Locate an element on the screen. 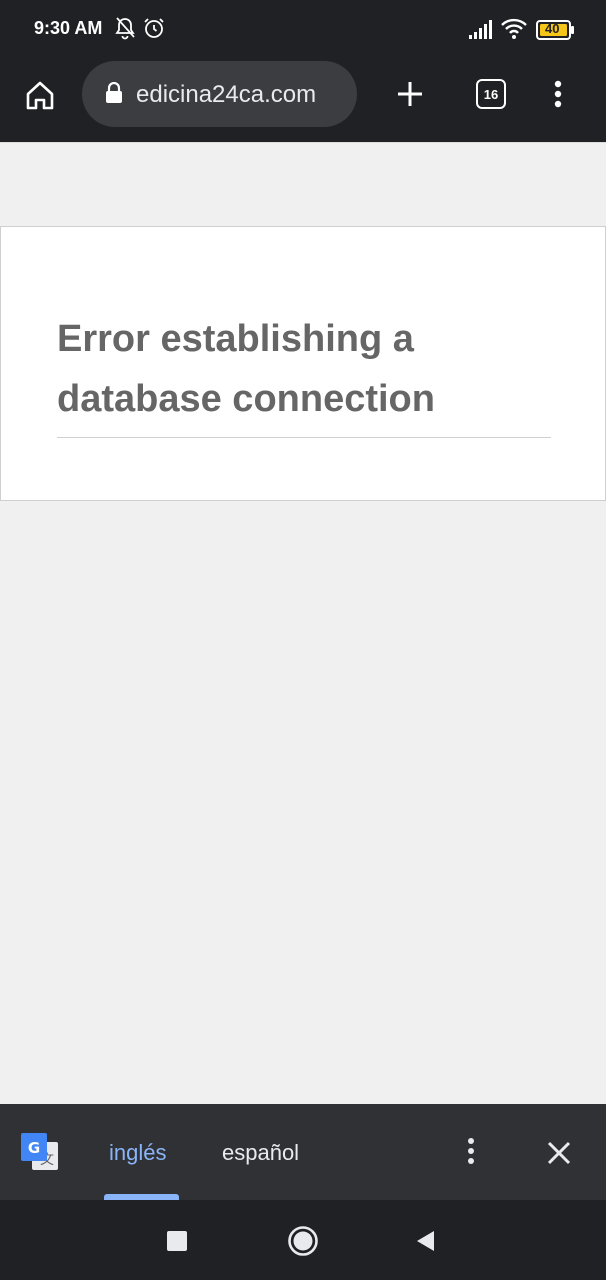  status-bar: 9:30 AM 40 is located at coordinates (303, 30).